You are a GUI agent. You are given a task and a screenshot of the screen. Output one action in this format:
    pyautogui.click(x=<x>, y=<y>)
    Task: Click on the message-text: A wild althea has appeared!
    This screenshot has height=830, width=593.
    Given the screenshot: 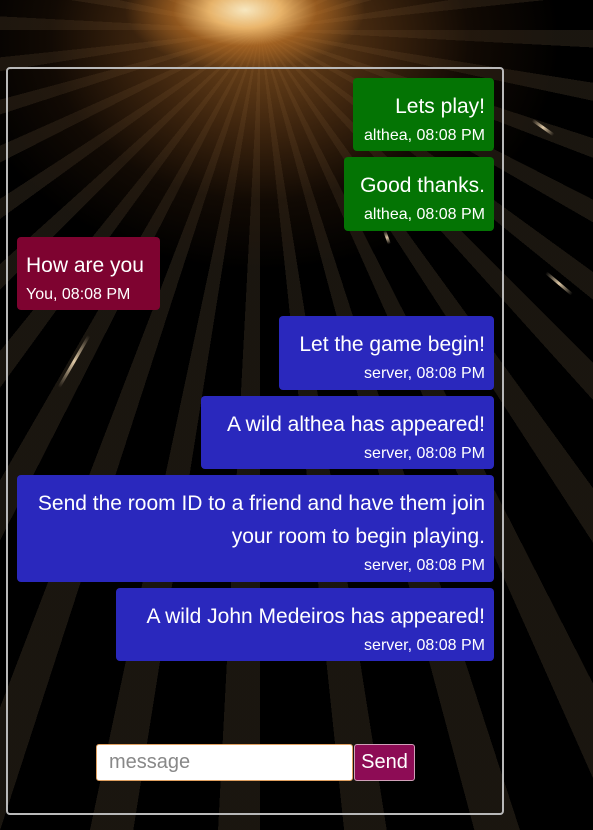 What is the action you would take?
    pyautogui.click(x=355, y=424)
    